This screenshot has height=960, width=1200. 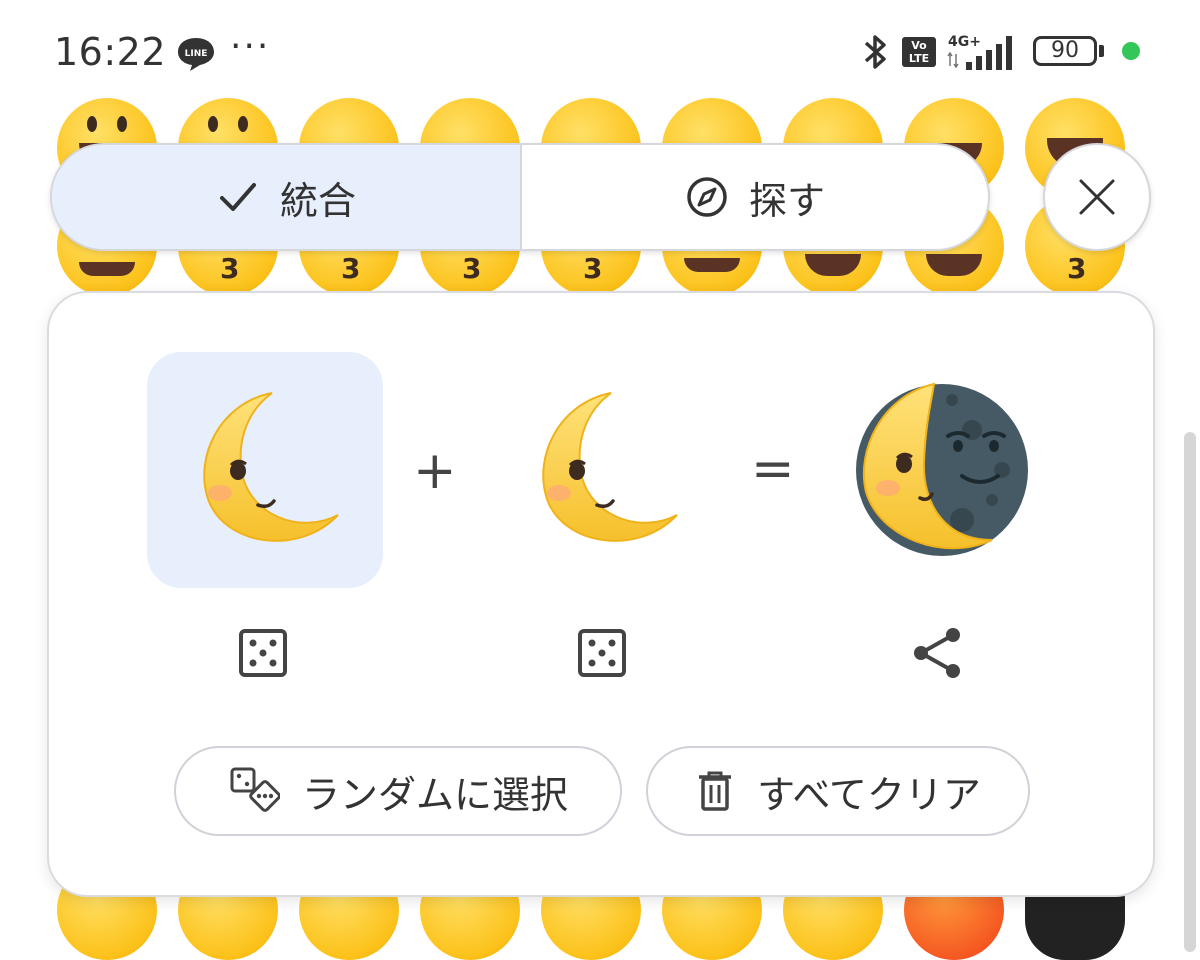 I want to click on clear-all-label: すべてクリア, so click(x=869, y=794).